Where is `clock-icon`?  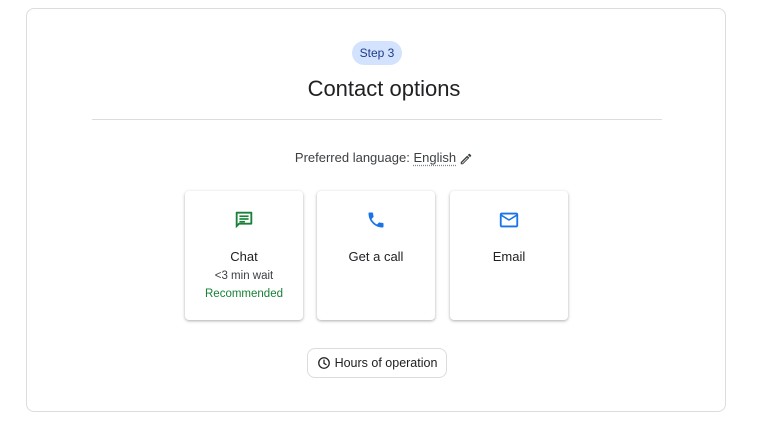 clock-icon is located at coordinates (324, 363).